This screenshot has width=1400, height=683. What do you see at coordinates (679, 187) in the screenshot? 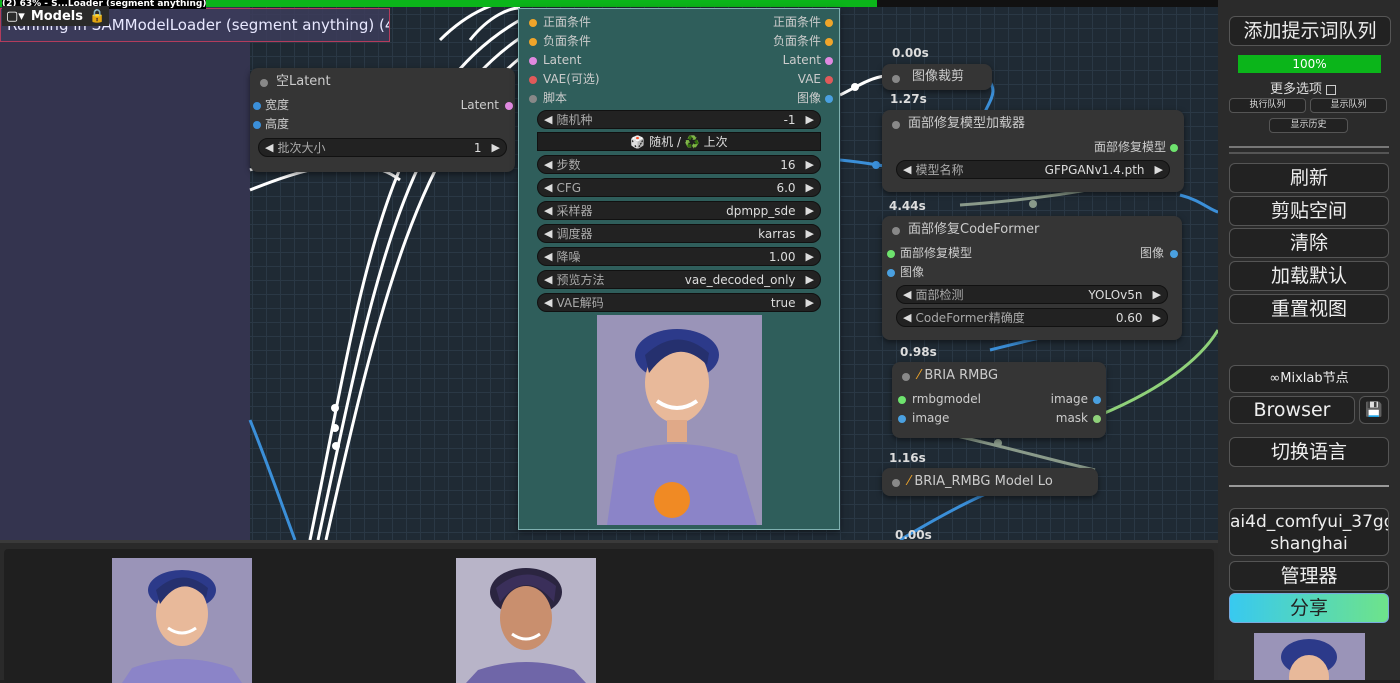
I see `cfg-widget: ◀ CFG 6.0 ▶` at bounding box center [679, 187].